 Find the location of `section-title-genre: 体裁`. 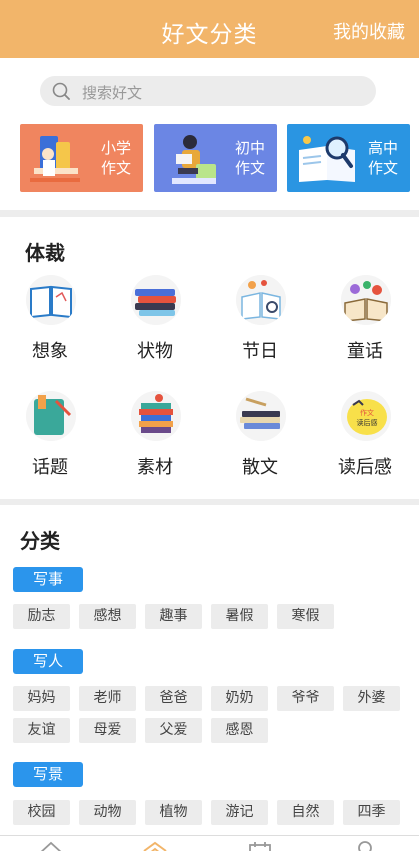

section-title-genre: 体裁 is located at coordinates (45, 253).